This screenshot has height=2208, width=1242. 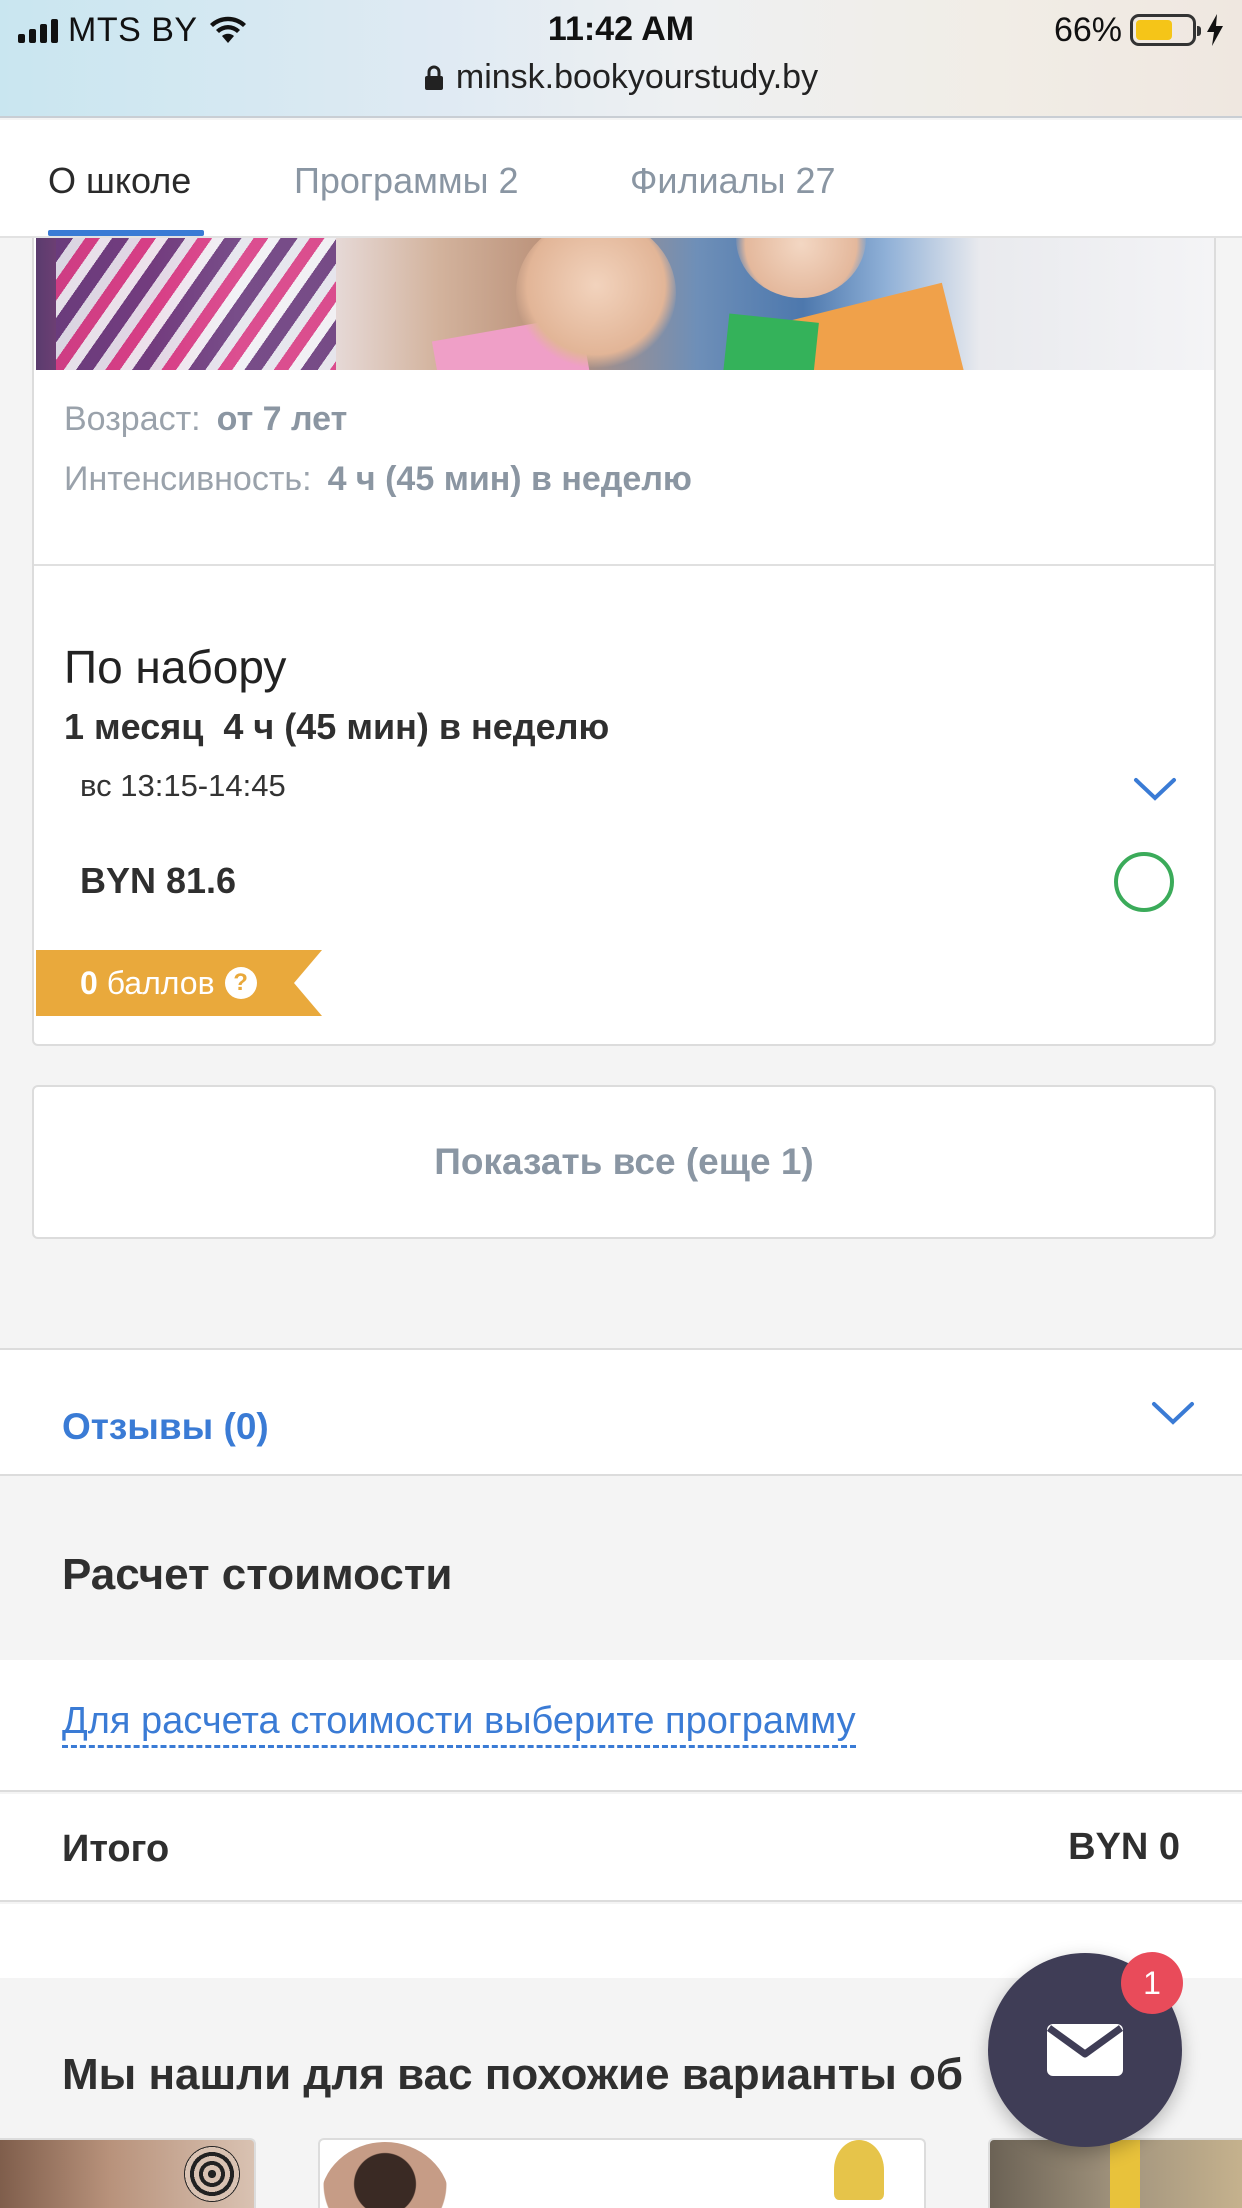 What do you see at coordinates (188, 479) in the screenshot?
I see `intensity-label: Интенсивность:` at bounding box center [188, 479].